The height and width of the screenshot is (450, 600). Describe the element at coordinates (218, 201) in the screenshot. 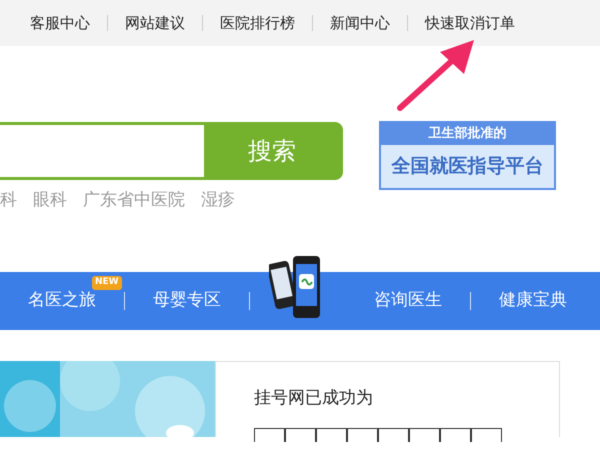

I see `suggestion-link: 湿疹` at that location.